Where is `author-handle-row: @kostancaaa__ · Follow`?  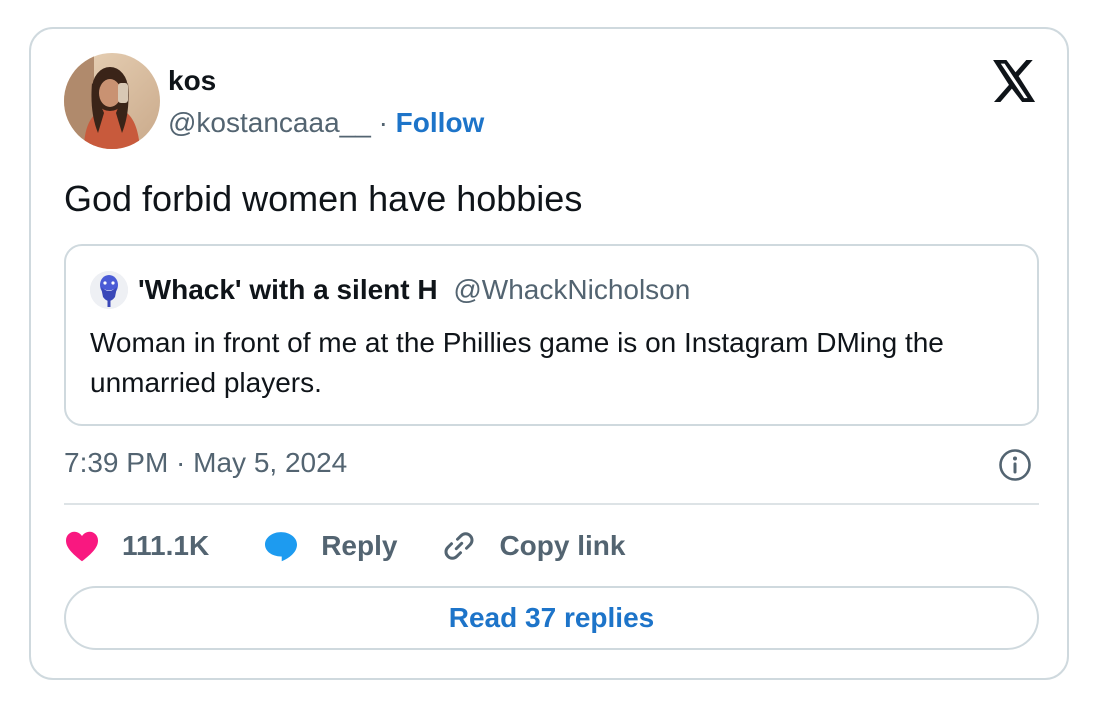 author-handle-row: @kostancaaa__ · Follow is located at coordinates (326, 123).